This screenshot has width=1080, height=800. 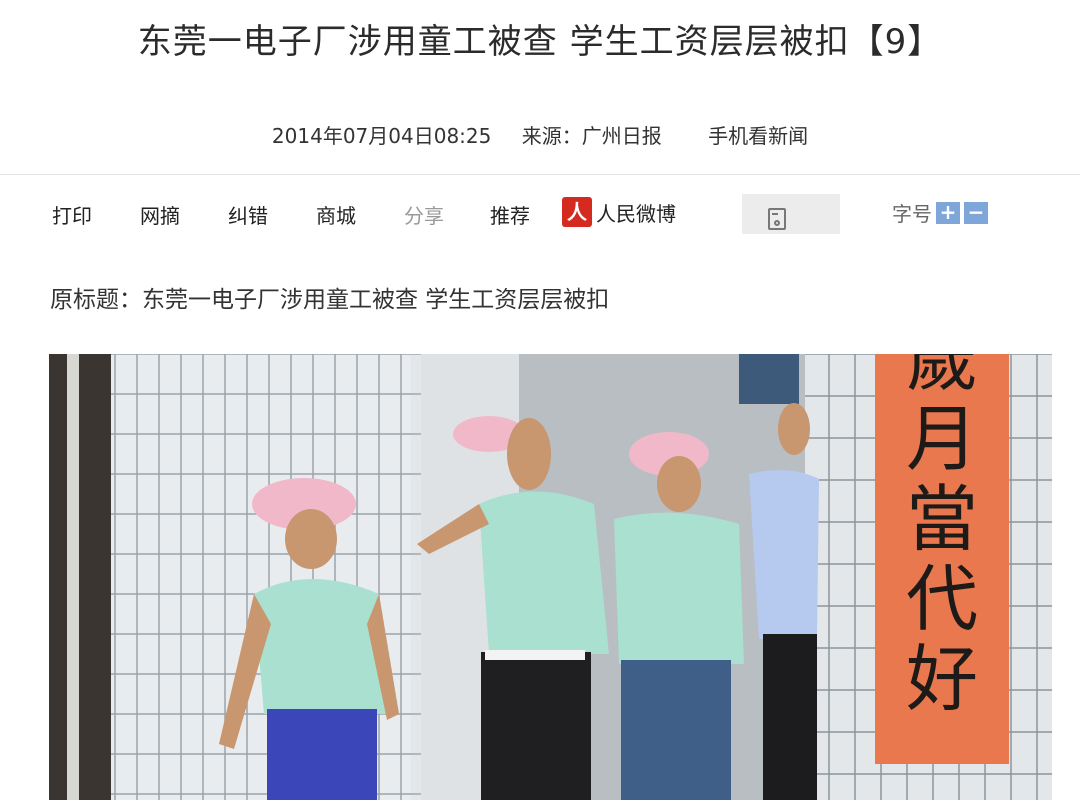 I want to click on print-button: 打印, so click(x=72, y=214).